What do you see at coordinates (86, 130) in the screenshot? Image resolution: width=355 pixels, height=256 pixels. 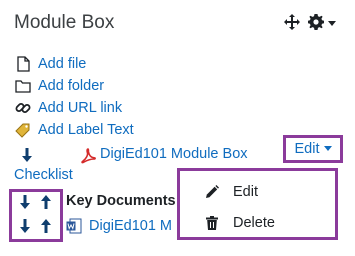 I see `add-label-text-label: Add Label Text` at bounding box center [86, 130].